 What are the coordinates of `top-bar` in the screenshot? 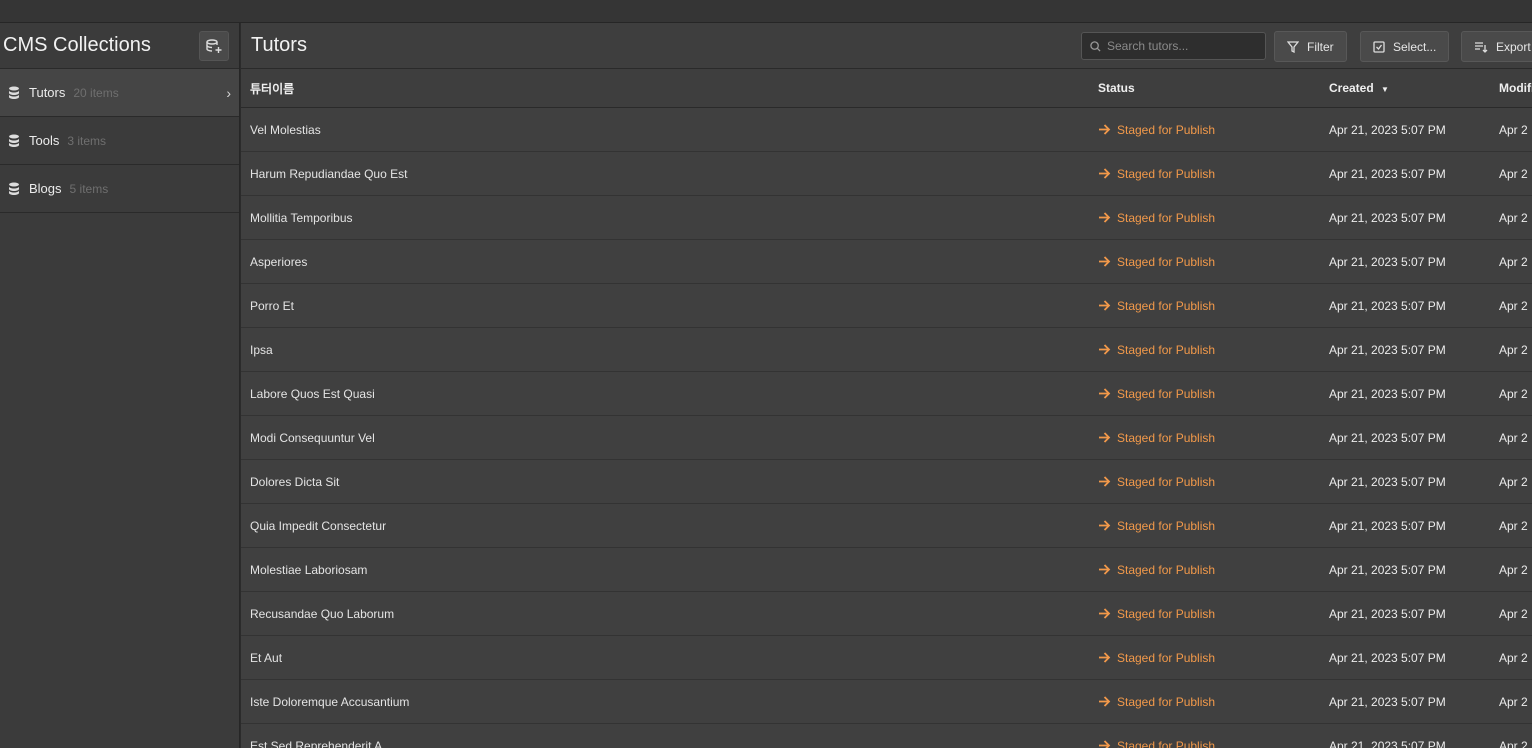 It's located at (766, 11).